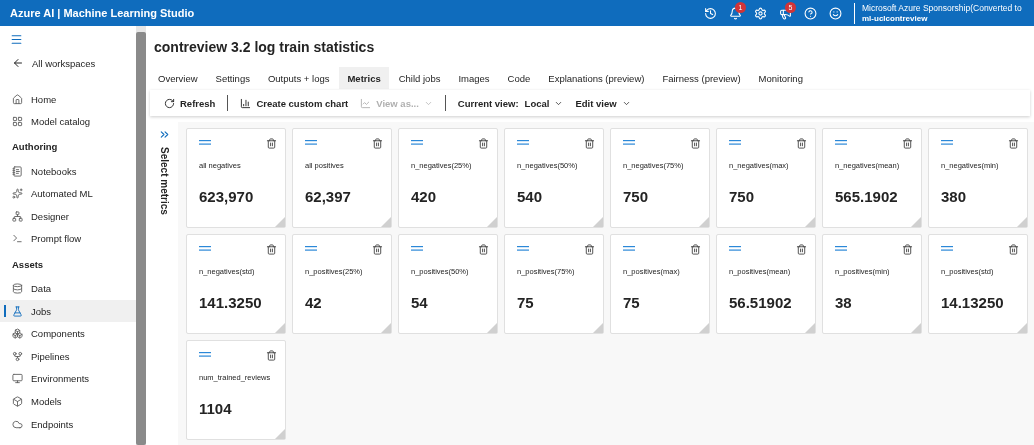  Describe the element at coordinates (867, 196) in the screenshot. I see `metric-value: 565.1902` at that location.